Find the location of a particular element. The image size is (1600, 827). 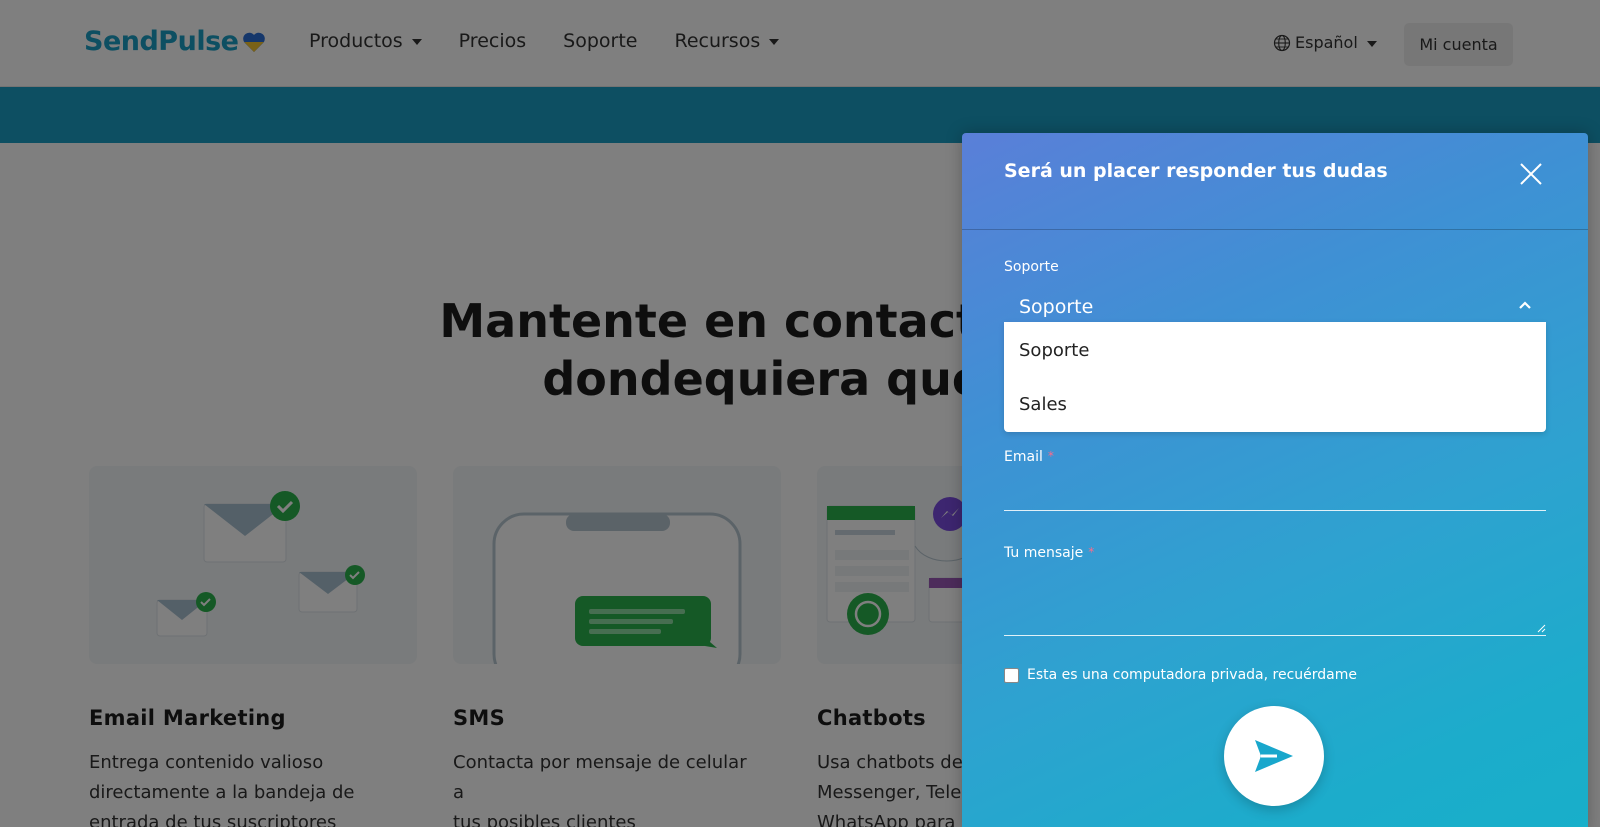

message-label-text: Tu mensaje is located at coordinates (1044, 553).